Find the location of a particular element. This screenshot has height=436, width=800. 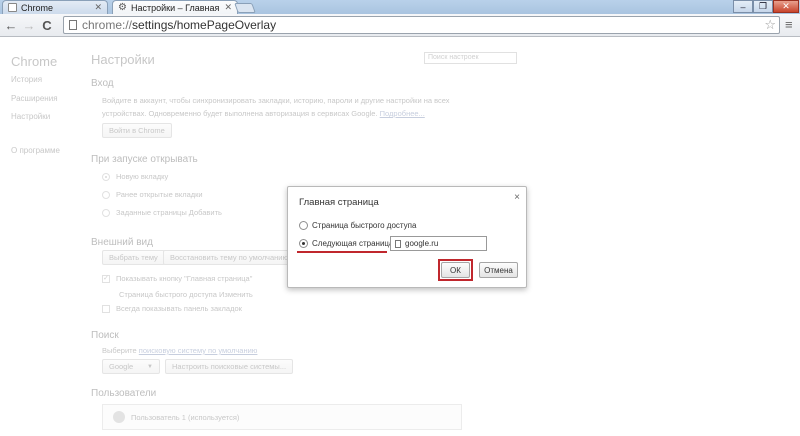

gear-icon: ⚙ is located at coordinates (122, 7).